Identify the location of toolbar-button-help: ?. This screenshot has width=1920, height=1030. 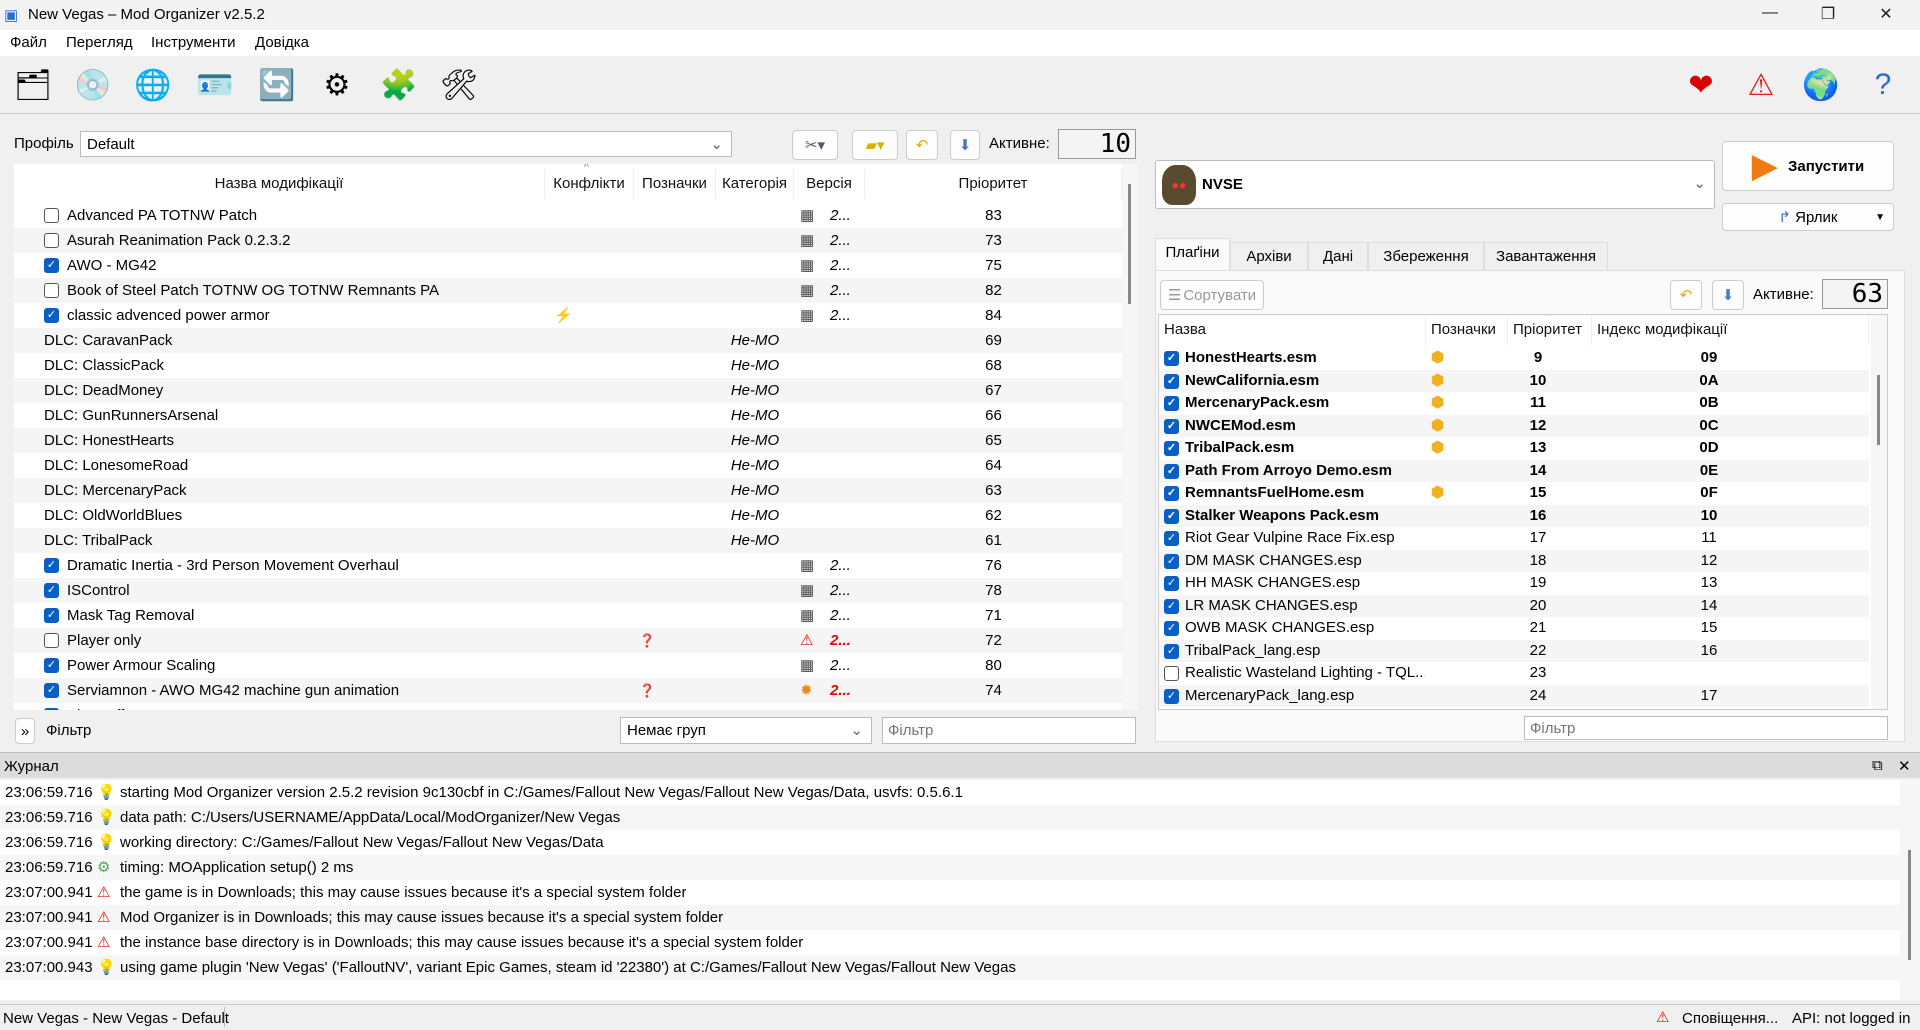
(1883, 85).